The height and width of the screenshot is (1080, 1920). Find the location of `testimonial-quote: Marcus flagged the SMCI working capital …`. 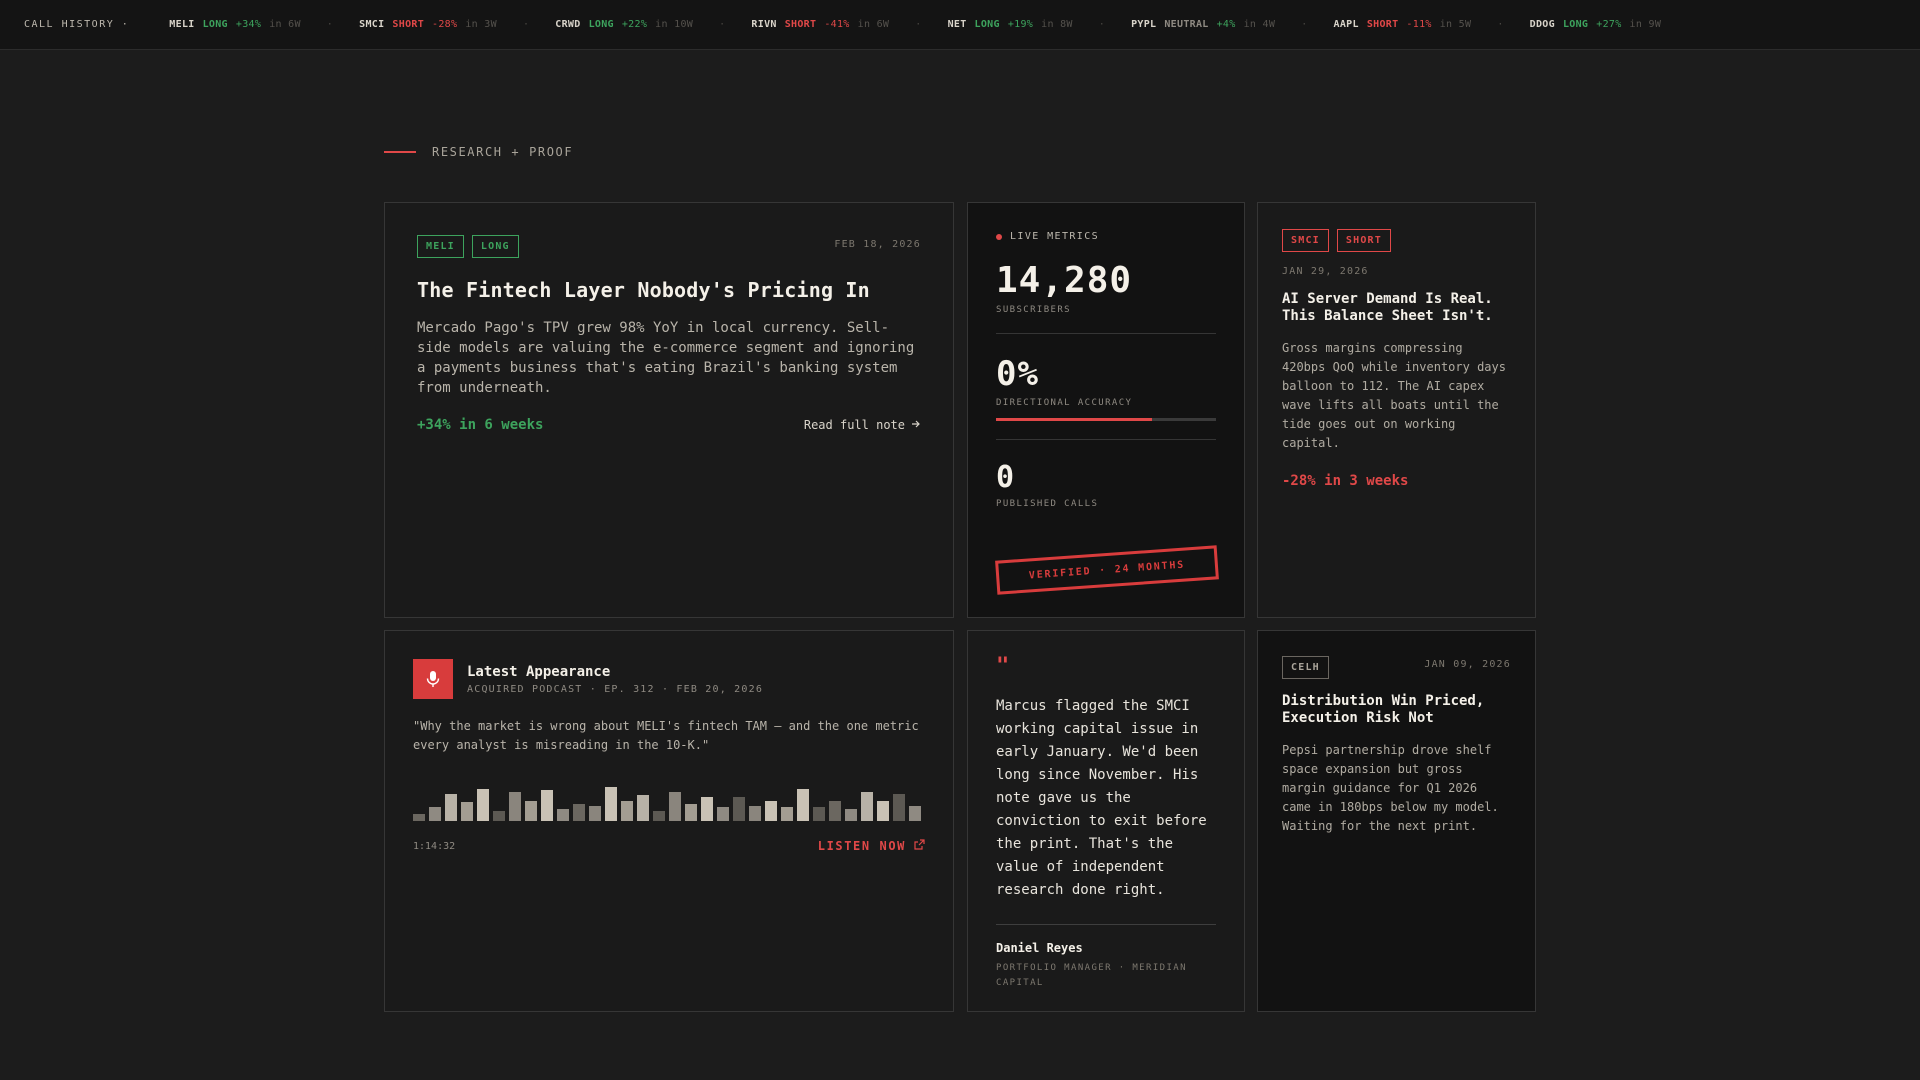

testimonial-quote: Marcus flagged the SMCI working capital … is located at coordinates (1101, 798).